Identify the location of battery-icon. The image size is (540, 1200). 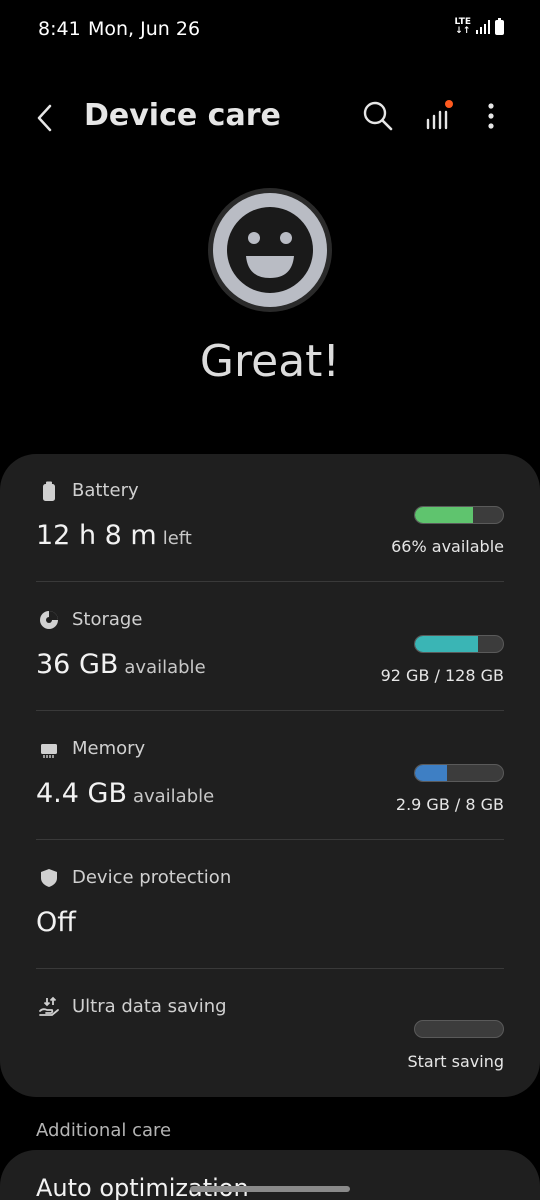
(49, 491).